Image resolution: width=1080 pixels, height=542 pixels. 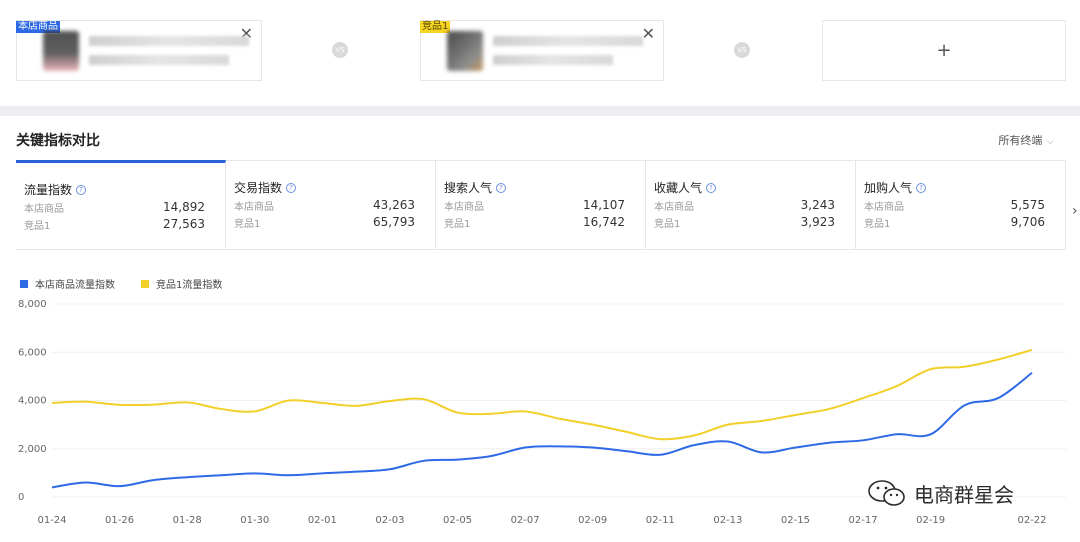 What do you see at coordinates (1075, 211) in the screenshot?
I see `chevron-right-icon: ›` at bounding box center [1075, 211].